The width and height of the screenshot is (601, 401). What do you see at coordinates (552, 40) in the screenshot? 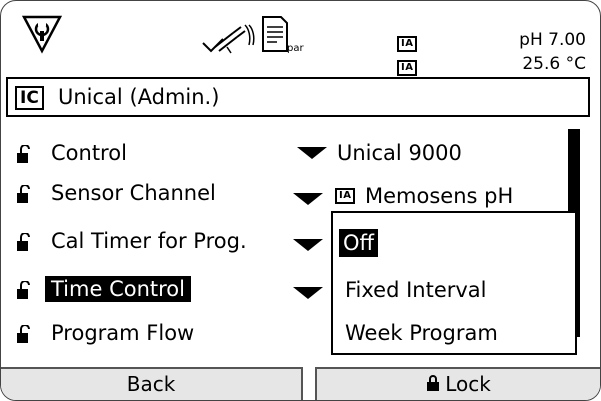
I see `ph-readout: pH 7.00` at bounding box center [552, 40].